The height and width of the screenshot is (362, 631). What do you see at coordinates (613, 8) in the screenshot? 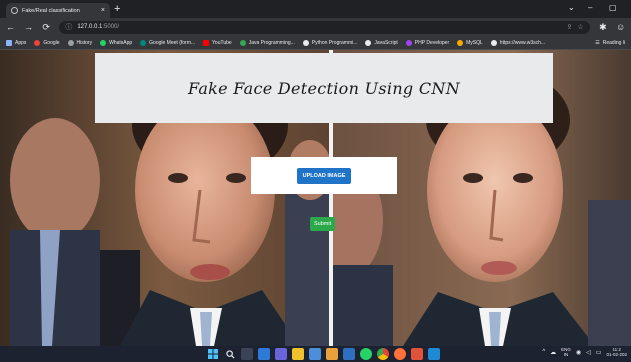
I see `restore-button: ▢` at bounding box center [613, 8].